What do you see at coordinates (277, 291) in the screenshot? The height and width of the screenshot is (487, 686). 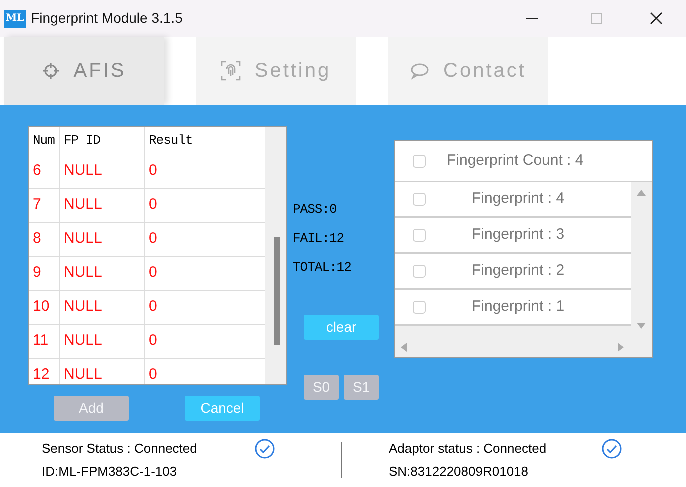 I see `scrollbar-thumb` at bounding box center [277, 291].